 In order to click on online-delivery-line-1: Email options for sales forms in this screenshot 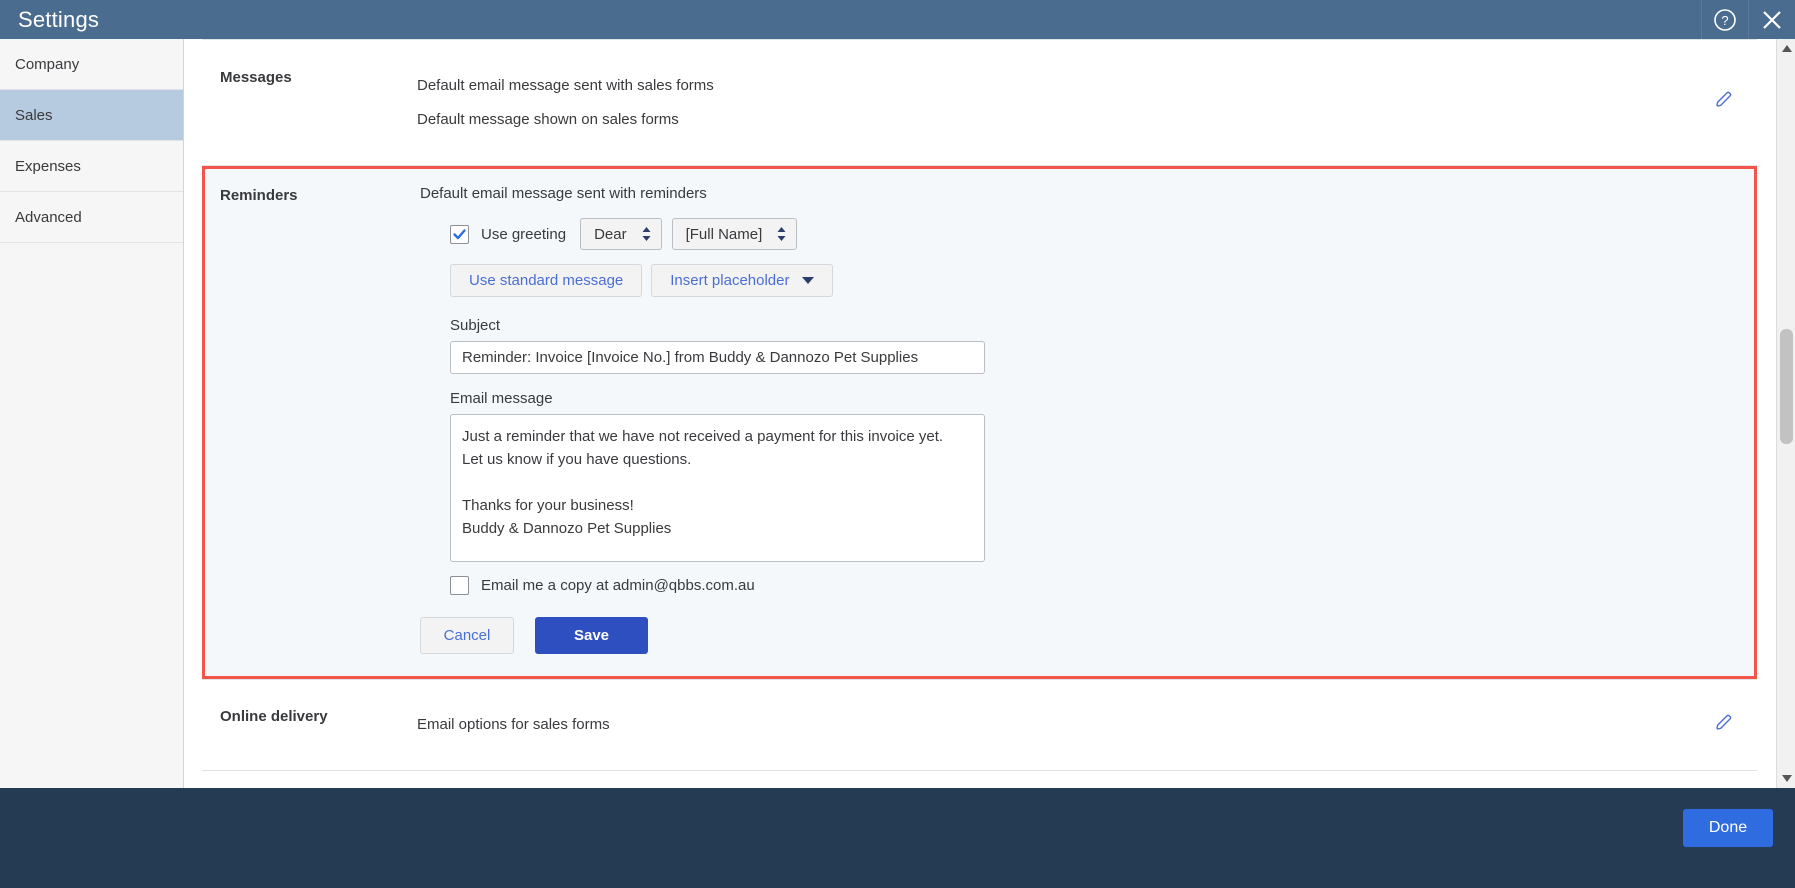, I will do `click(513, 724)`.